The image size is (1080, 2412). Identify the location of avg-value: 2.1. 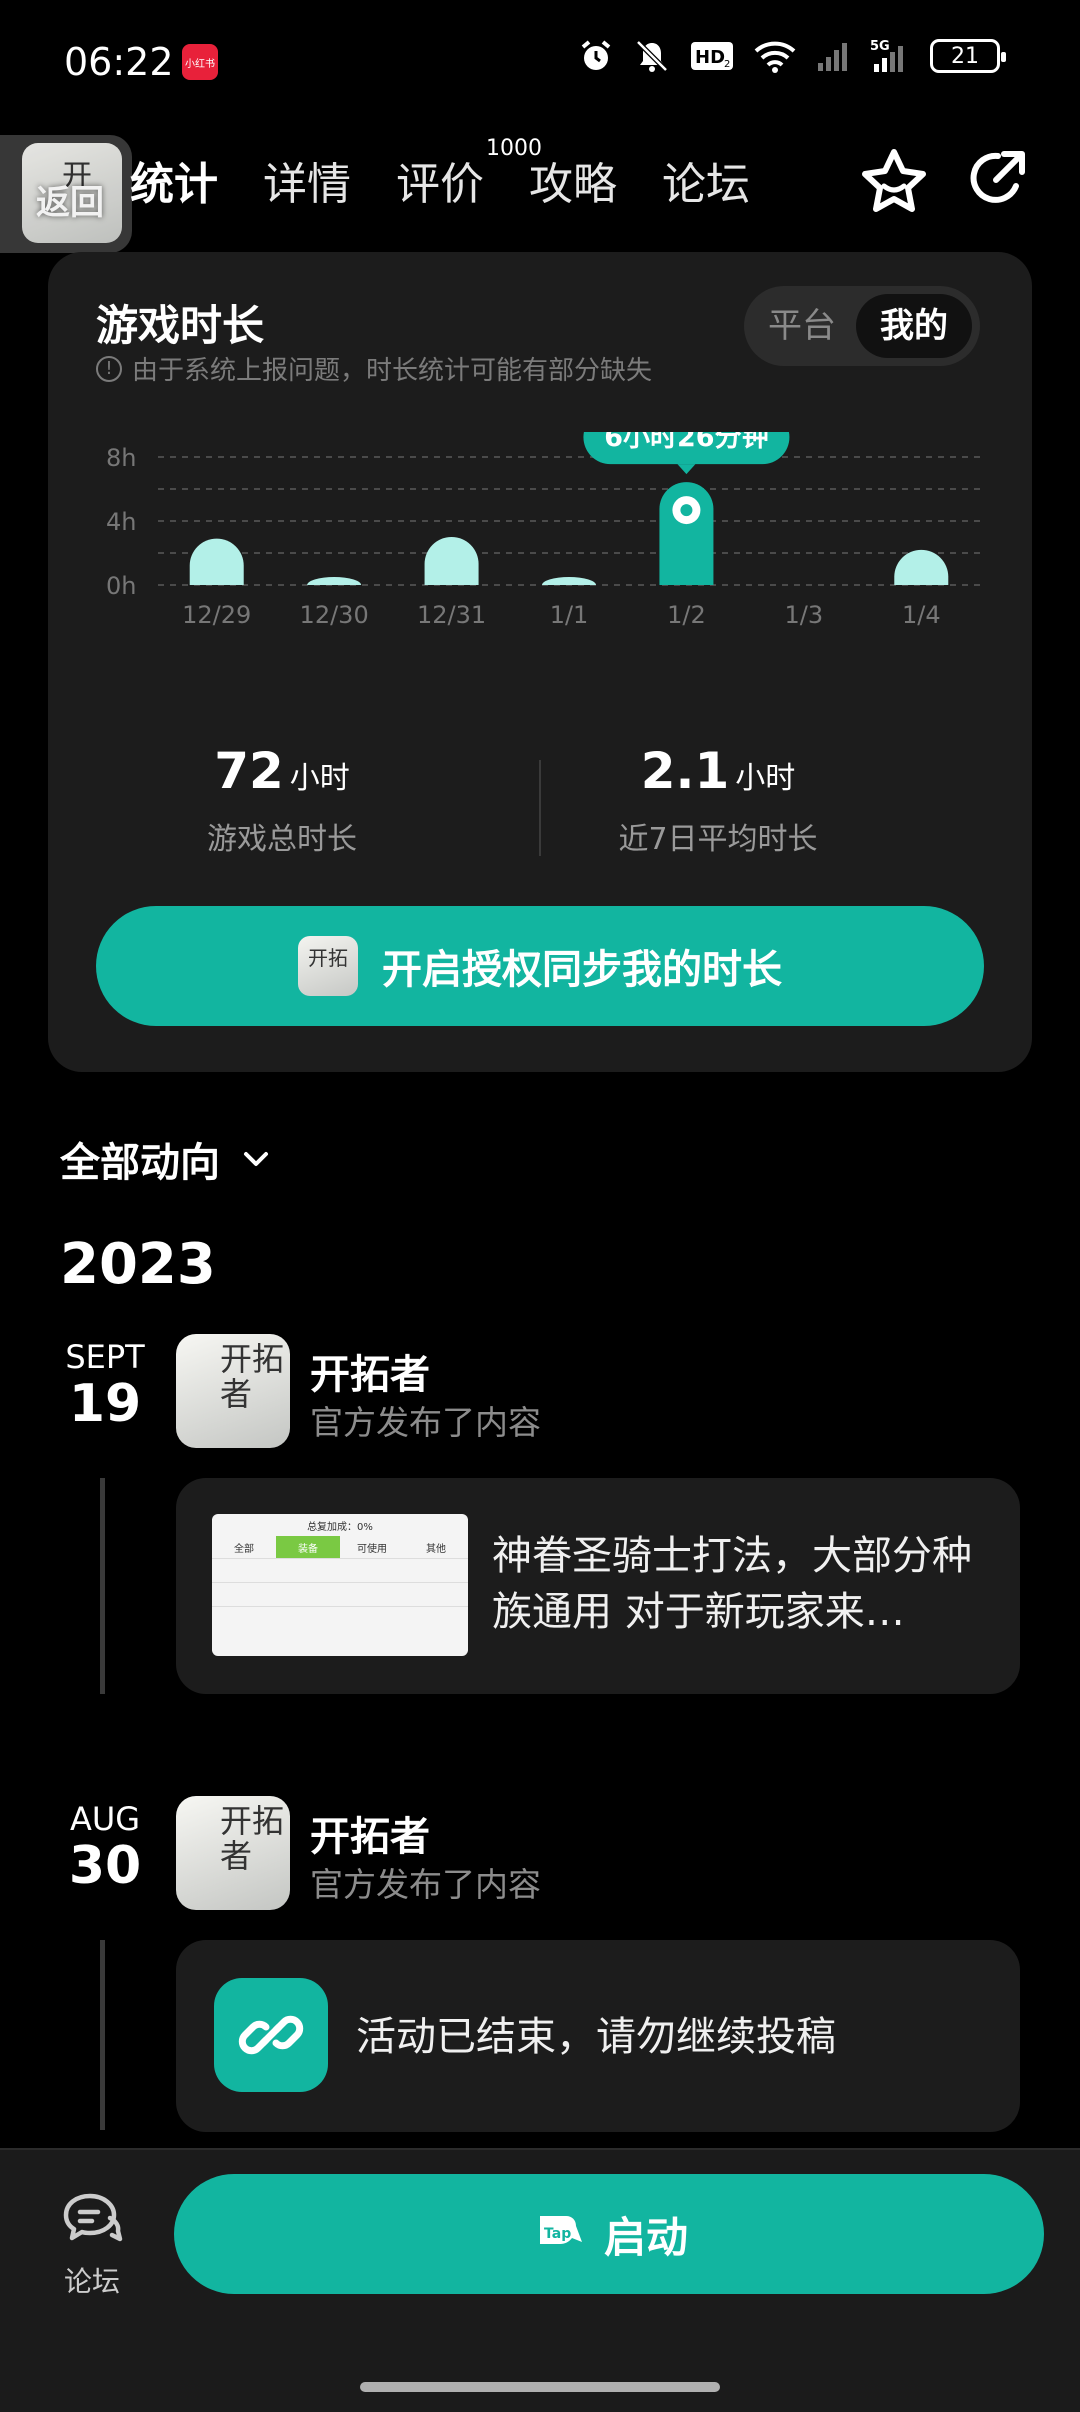
(685, 771).